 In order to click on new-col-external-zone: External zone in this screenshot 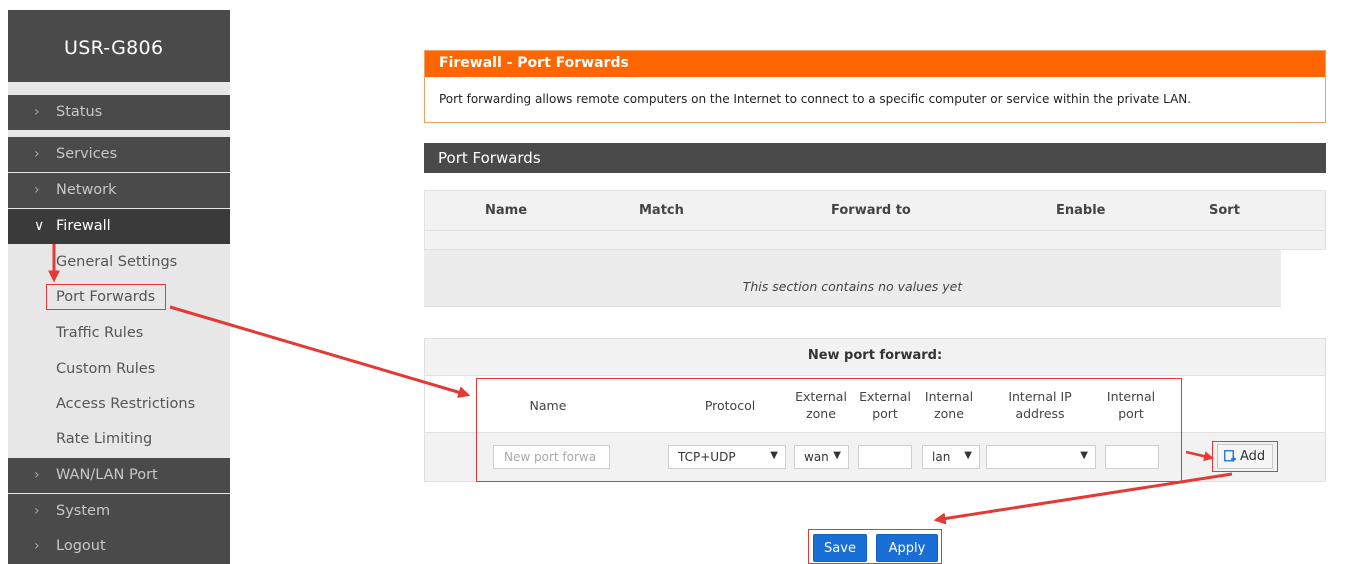, I will do `click(821, 405)`.